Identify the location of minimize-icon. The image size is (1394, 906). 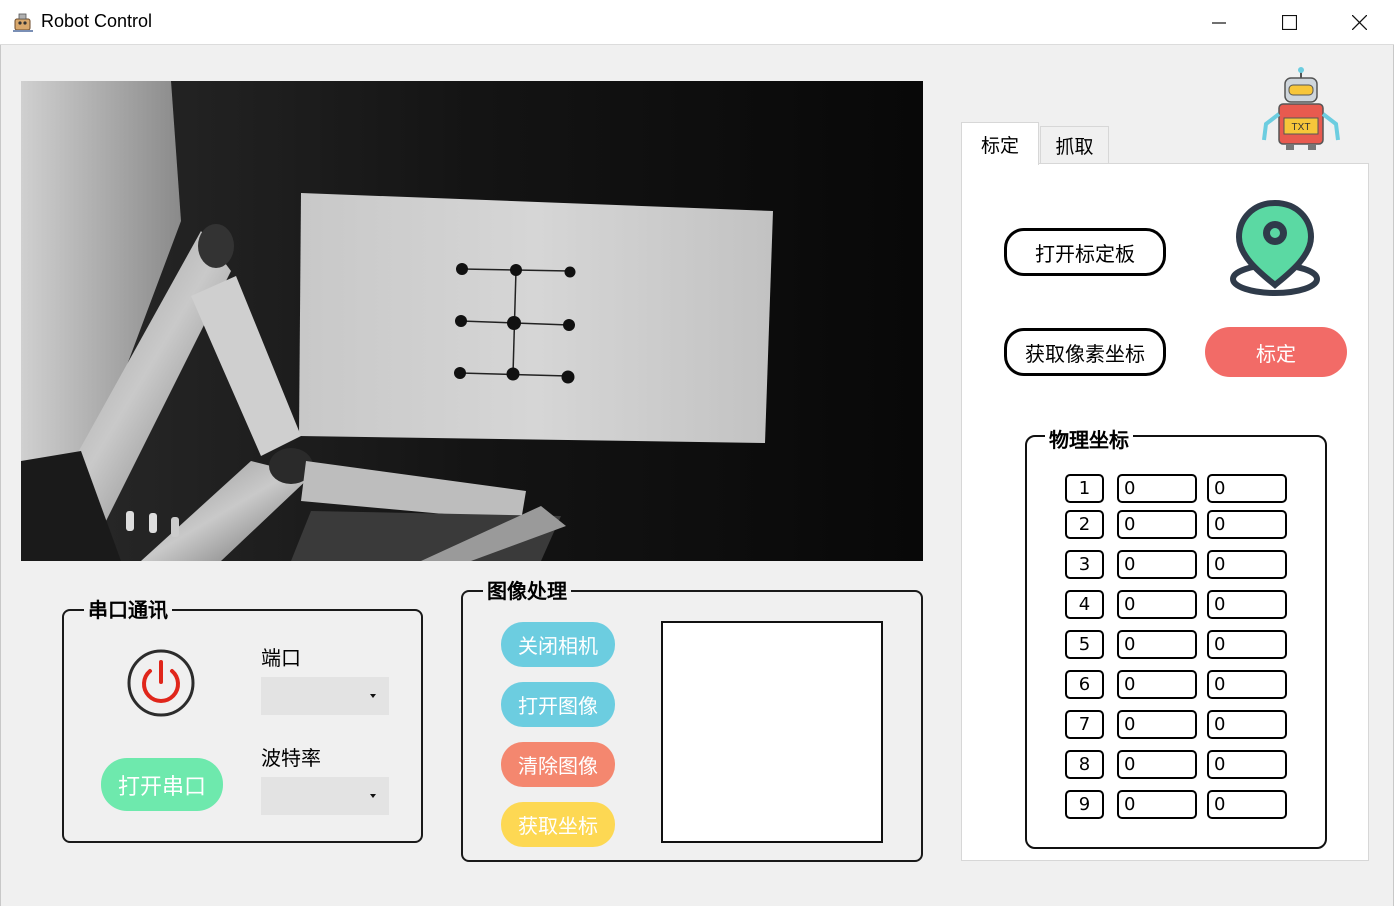
(1219, 22).